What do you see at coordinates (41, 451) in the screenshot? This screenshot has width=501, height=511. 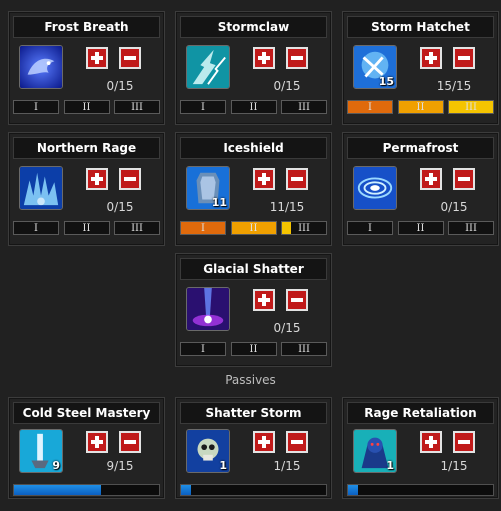 I see `cold-steel-mastery-icon: 9` at bounding box center [41, 451].